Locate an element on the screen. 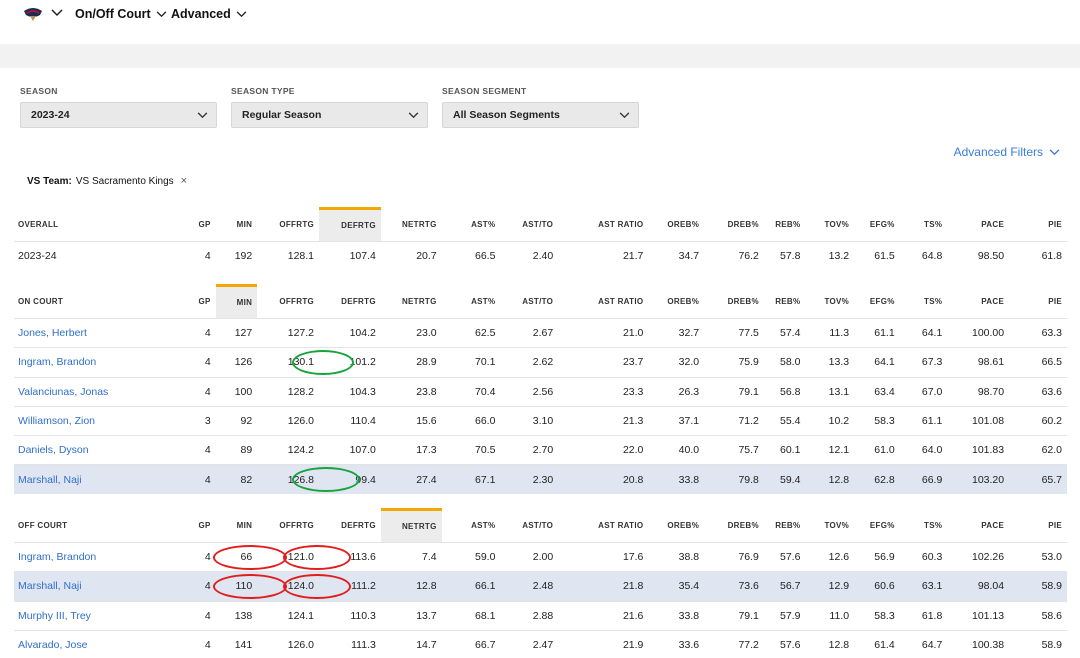  stat-cell-efg: 61.4 is located at coordinates (877, 643).